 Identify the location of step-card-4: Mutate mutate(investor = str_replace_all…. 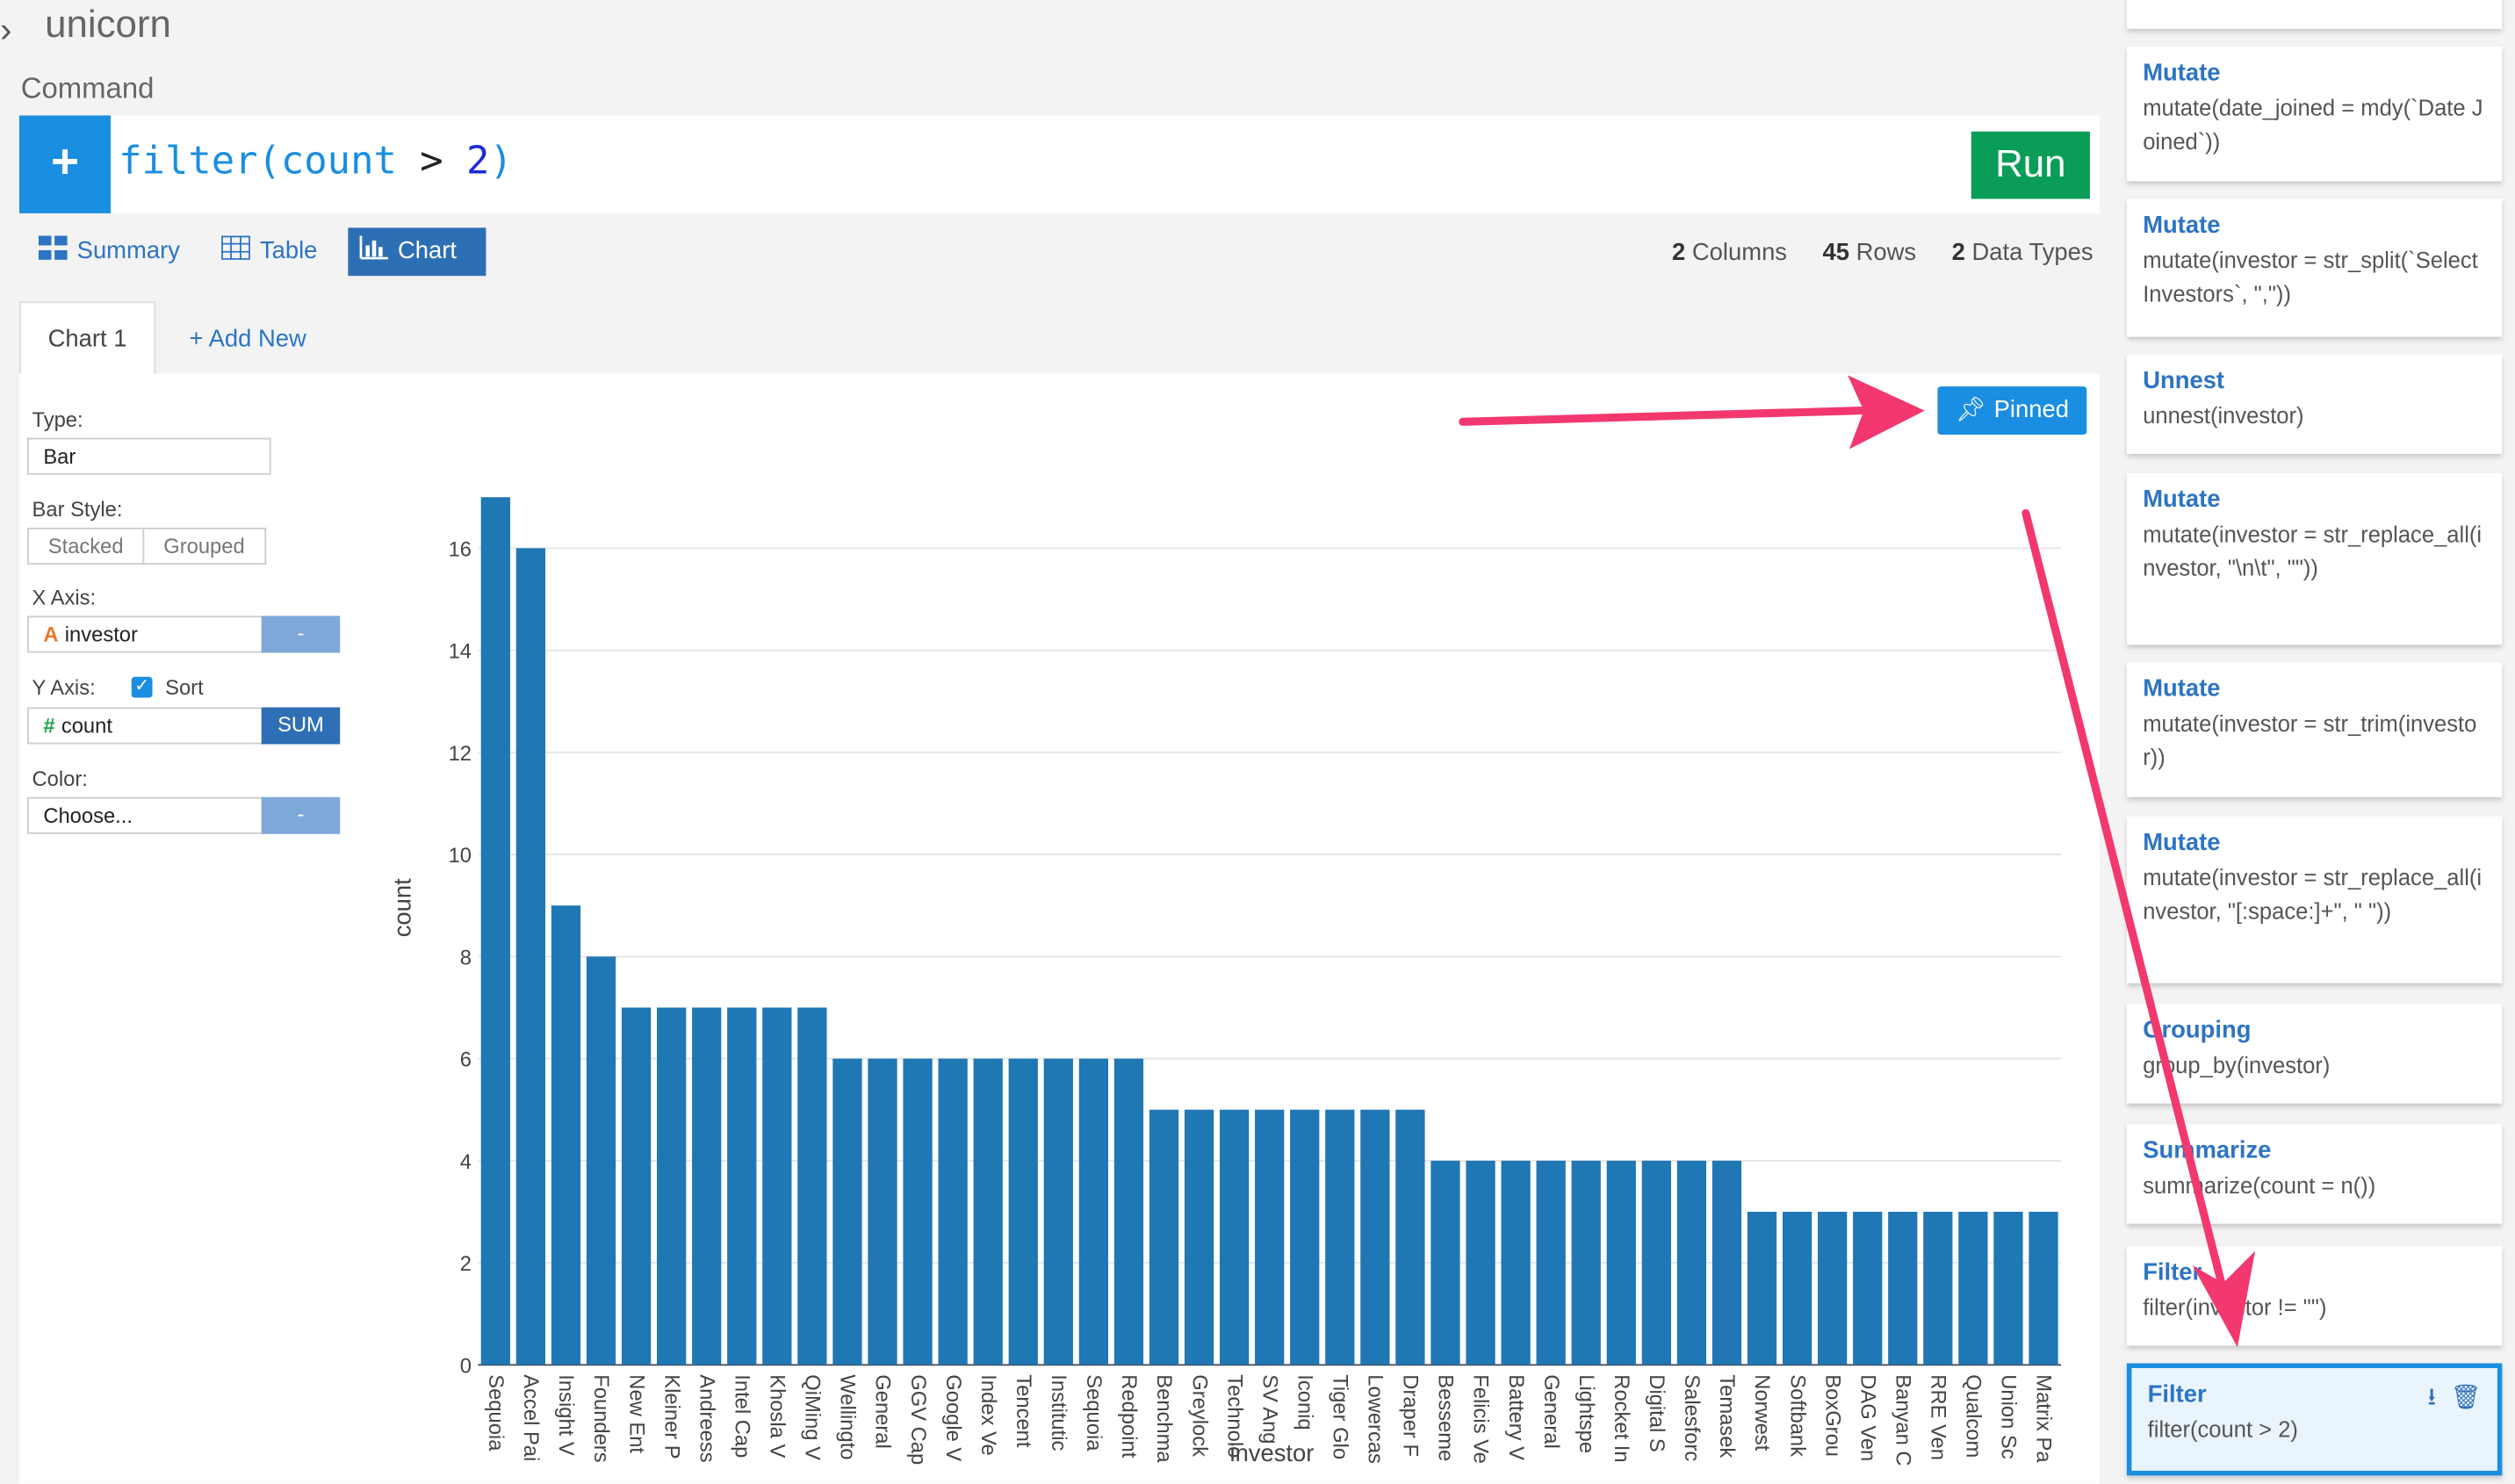
(2314, 558).